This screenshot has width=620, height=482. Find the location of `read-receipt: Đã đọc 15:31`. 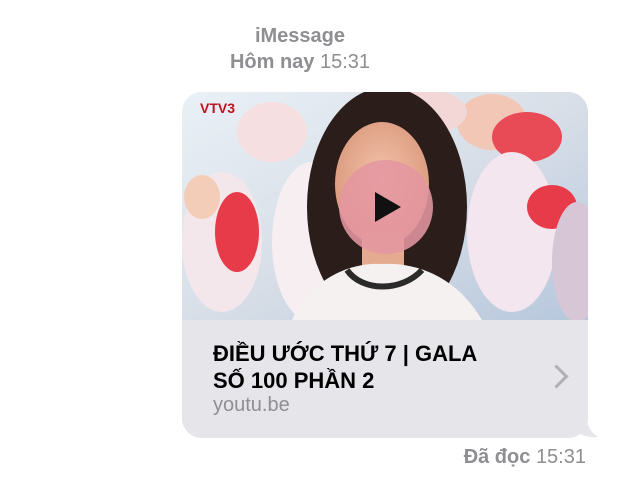

read-receipt: Đã đọc 15:31 is located at coordinates (525, 457).